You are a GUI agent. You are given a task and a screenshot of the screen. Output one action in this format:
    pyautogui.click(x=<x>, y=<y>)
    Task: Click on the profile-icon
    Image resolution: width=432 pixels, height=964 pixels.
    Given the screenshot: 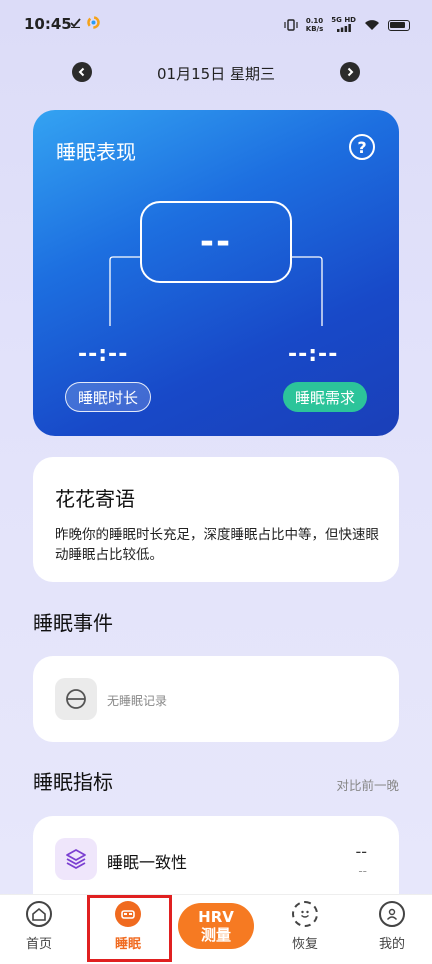 What is the action you would take?
    pyautogui.click(x=392, y=914)
    